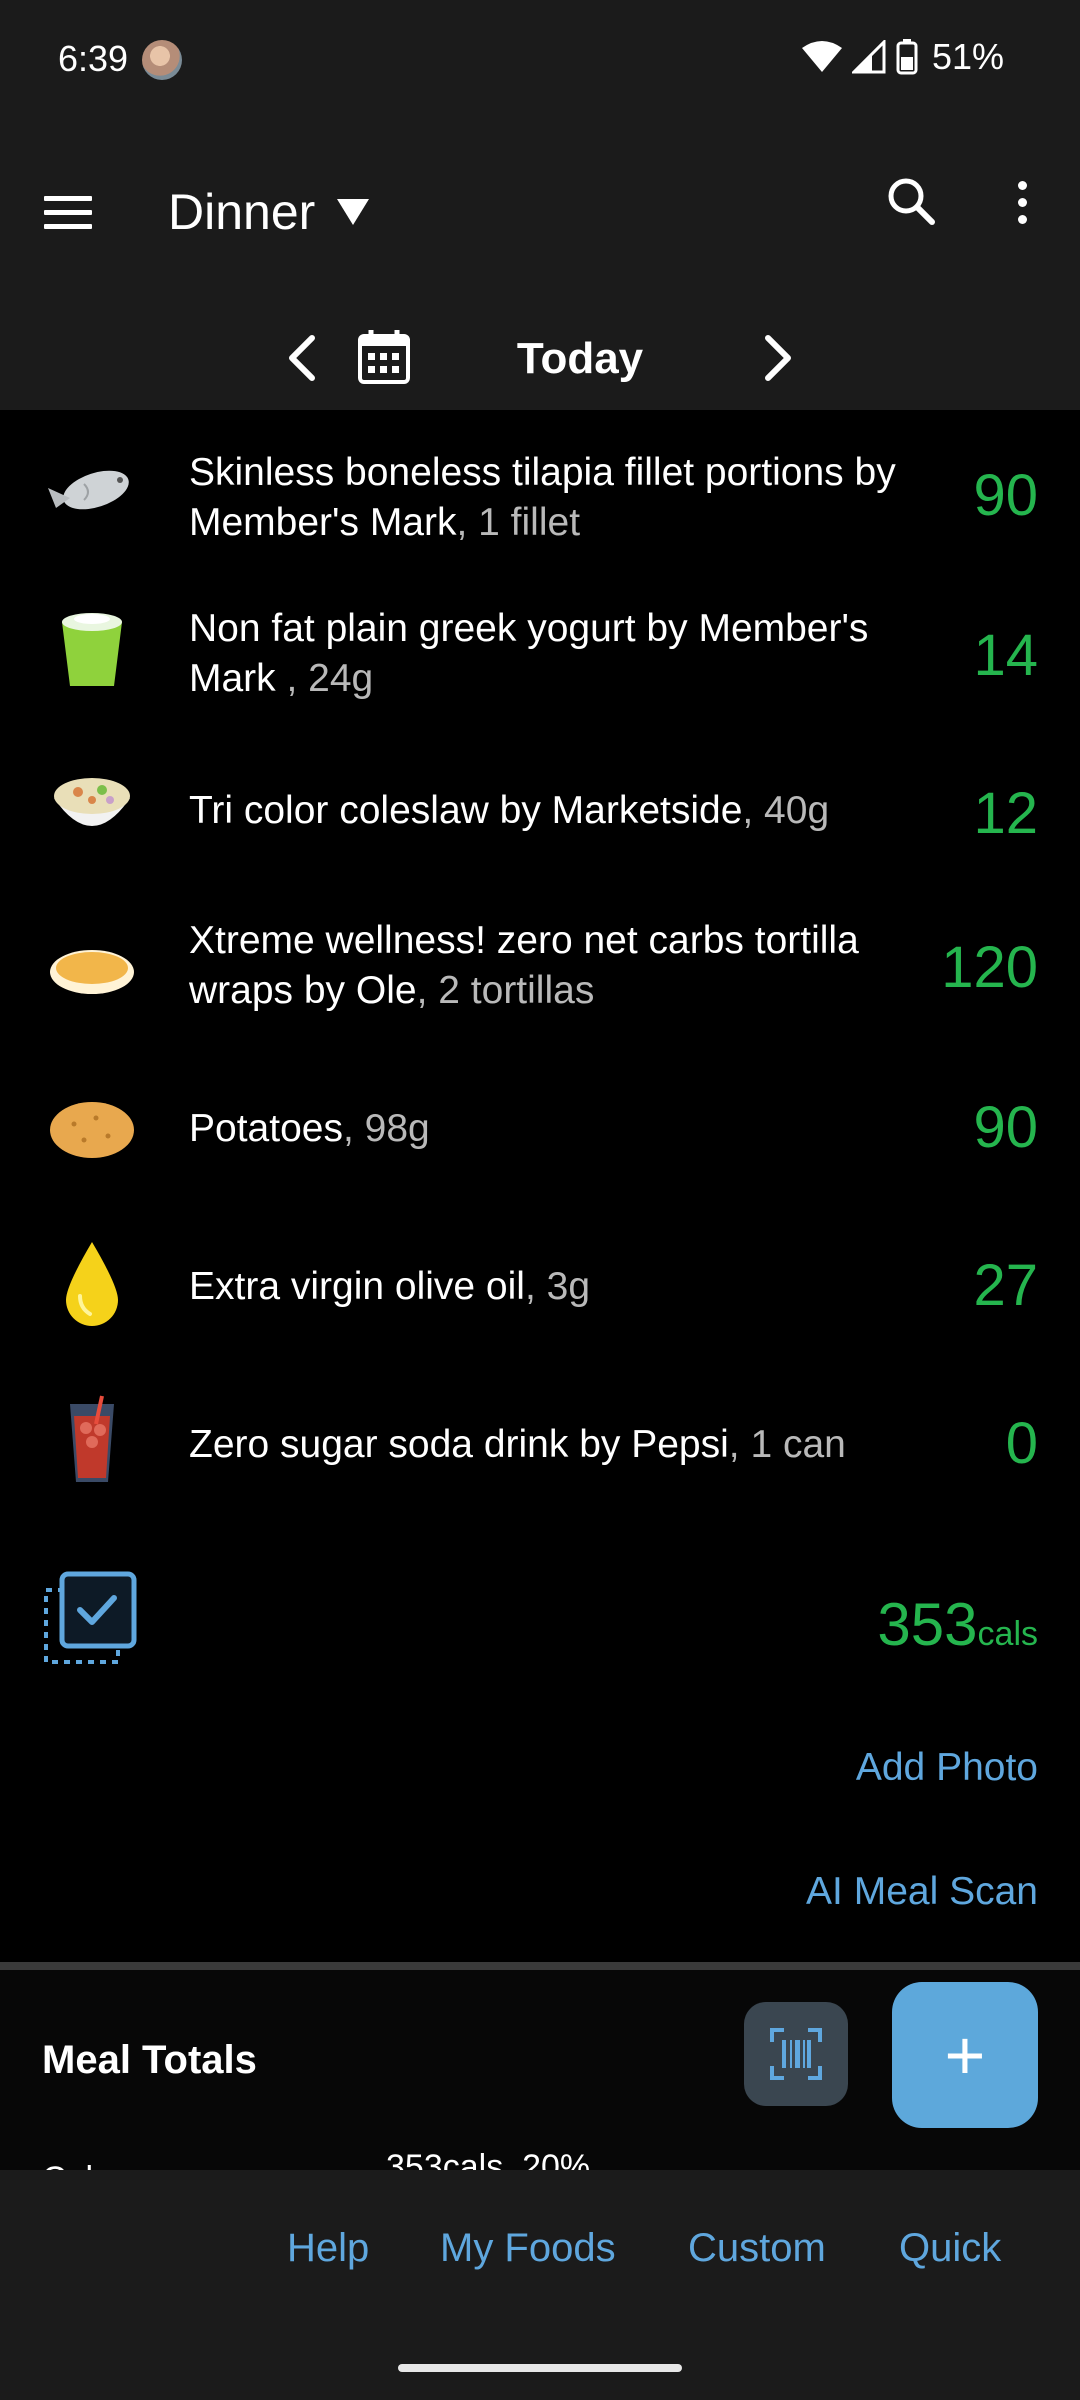  I want to click on plus-icon: +, so click(965, 2055).